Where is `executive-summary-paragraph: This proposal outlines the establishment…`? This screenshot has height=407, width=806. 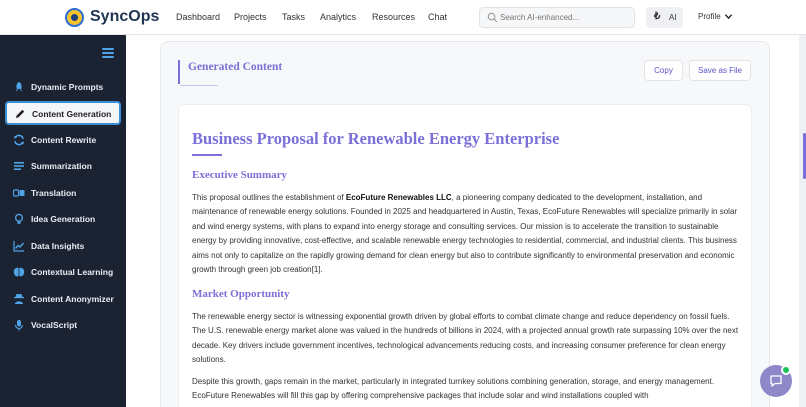
executive-summary-paragraph: This proposal outlines the establishment… is located at coordinates (465, 234).